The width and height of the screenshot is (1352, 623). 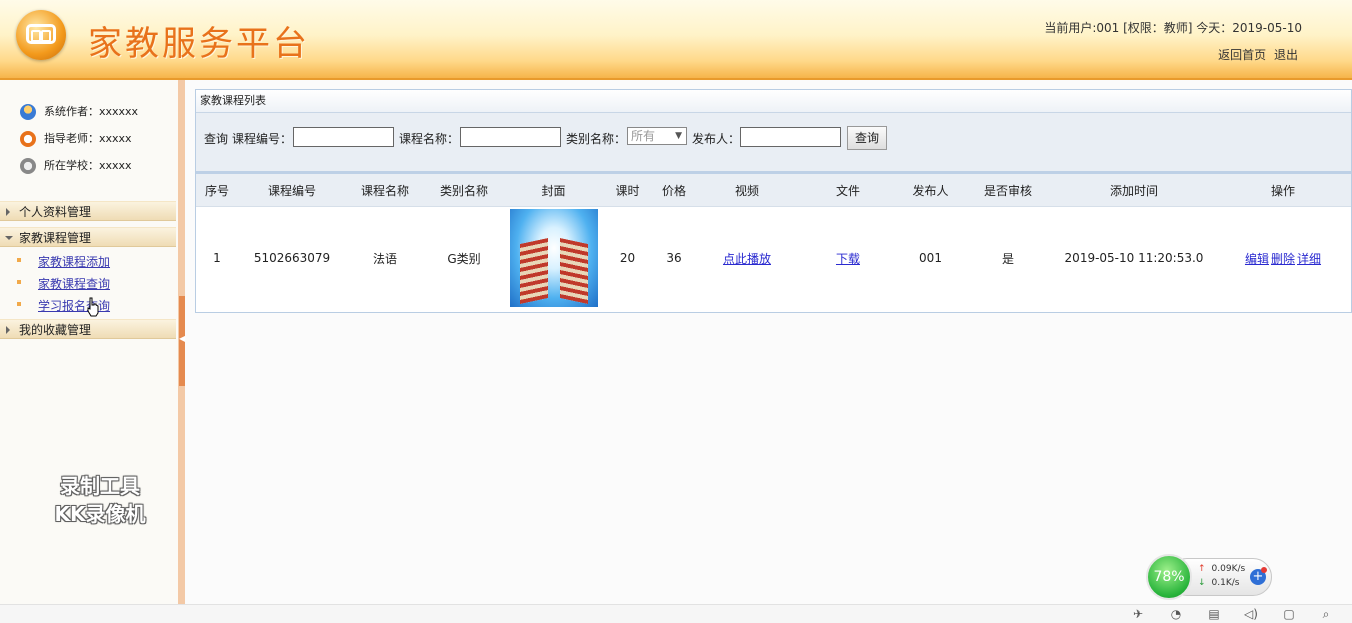 What do you see at coordinates (1173, 28) in the screenshot?
I see `current-user-info: 当前用户:001 [权限：教师] 今天：2019-05-10` at bounding box center [1173, 28].